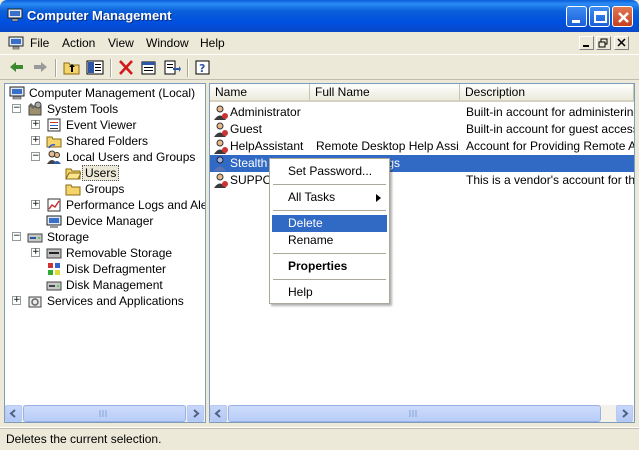 The image size is (639, 450). I want to click on event-viewer-icon, so click(54, 125).